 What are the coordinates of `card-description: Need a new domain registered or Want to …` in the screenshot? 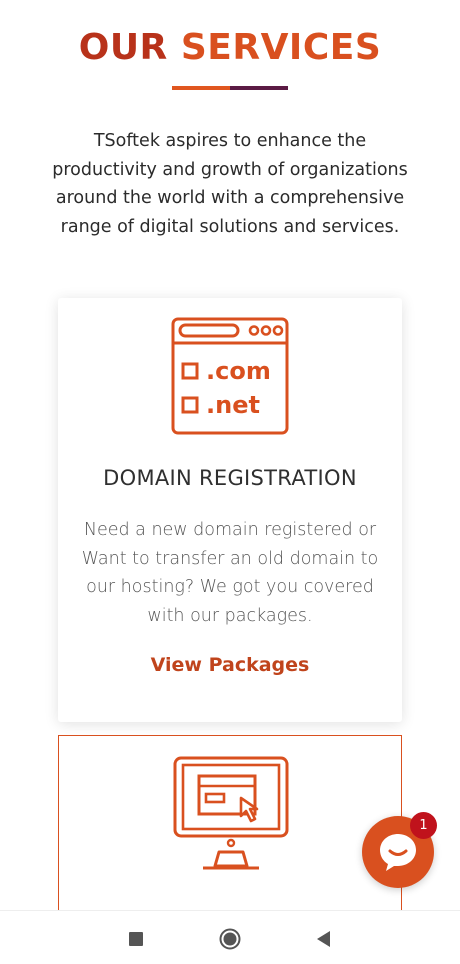 It's located at (230, 573).